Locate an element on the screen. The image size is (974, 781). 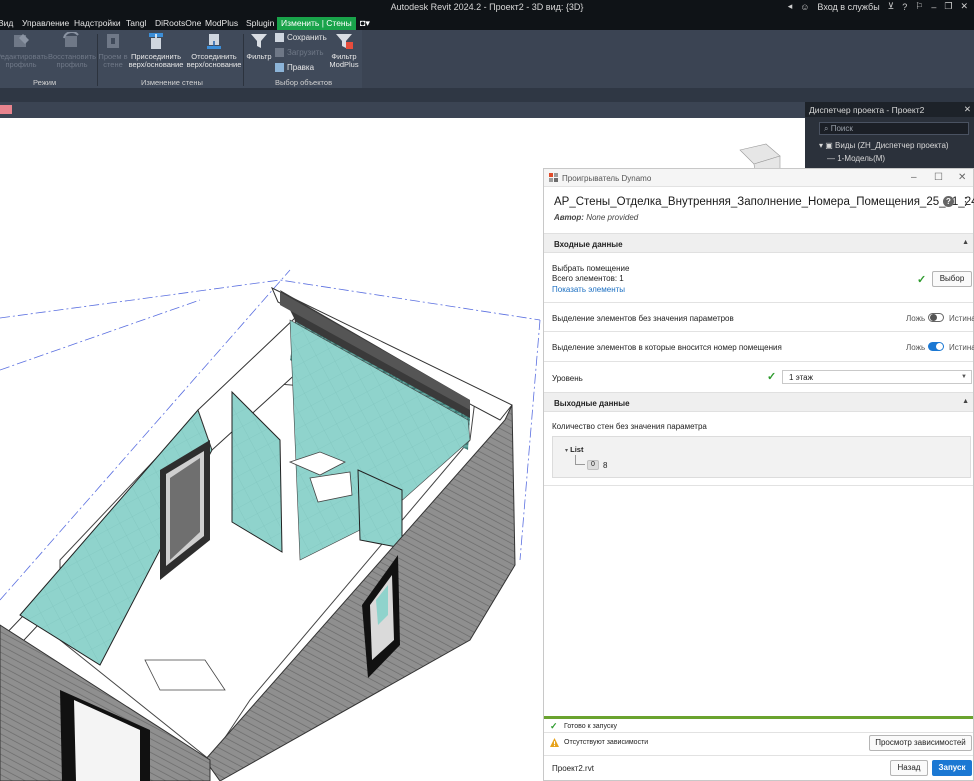
restore-profile-icon is located at coordinates (71, 39).